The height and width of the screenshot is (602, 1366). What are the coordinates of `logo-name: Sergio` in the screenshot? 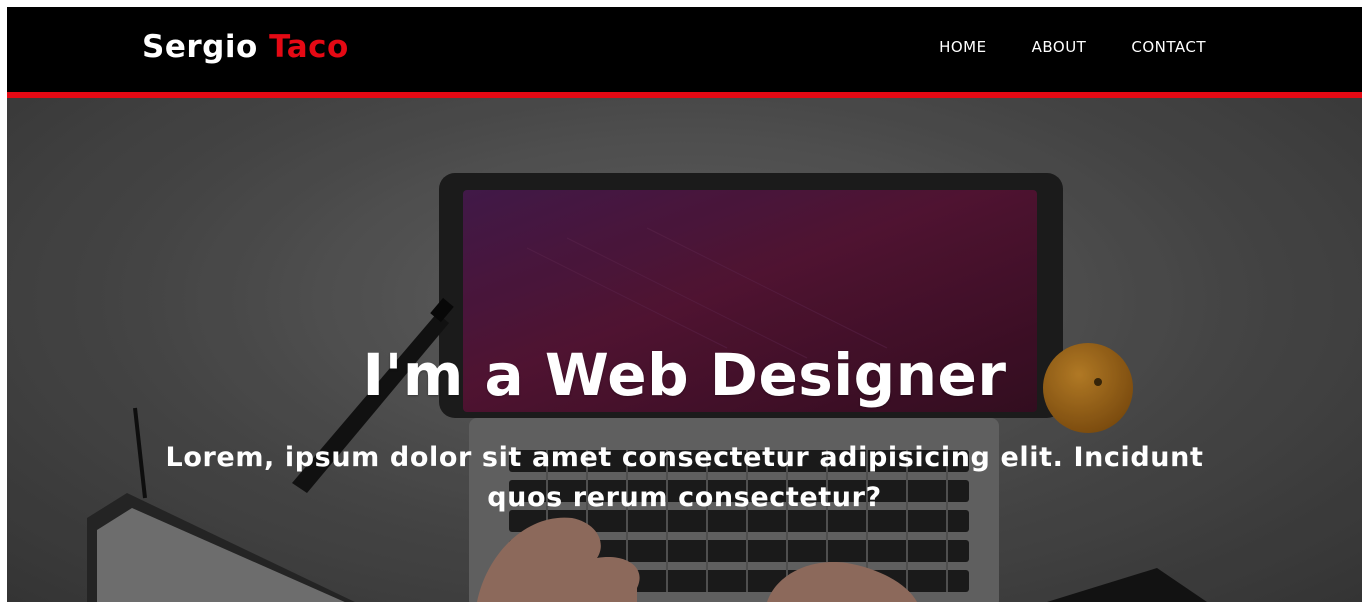 It's located at (200, 47).